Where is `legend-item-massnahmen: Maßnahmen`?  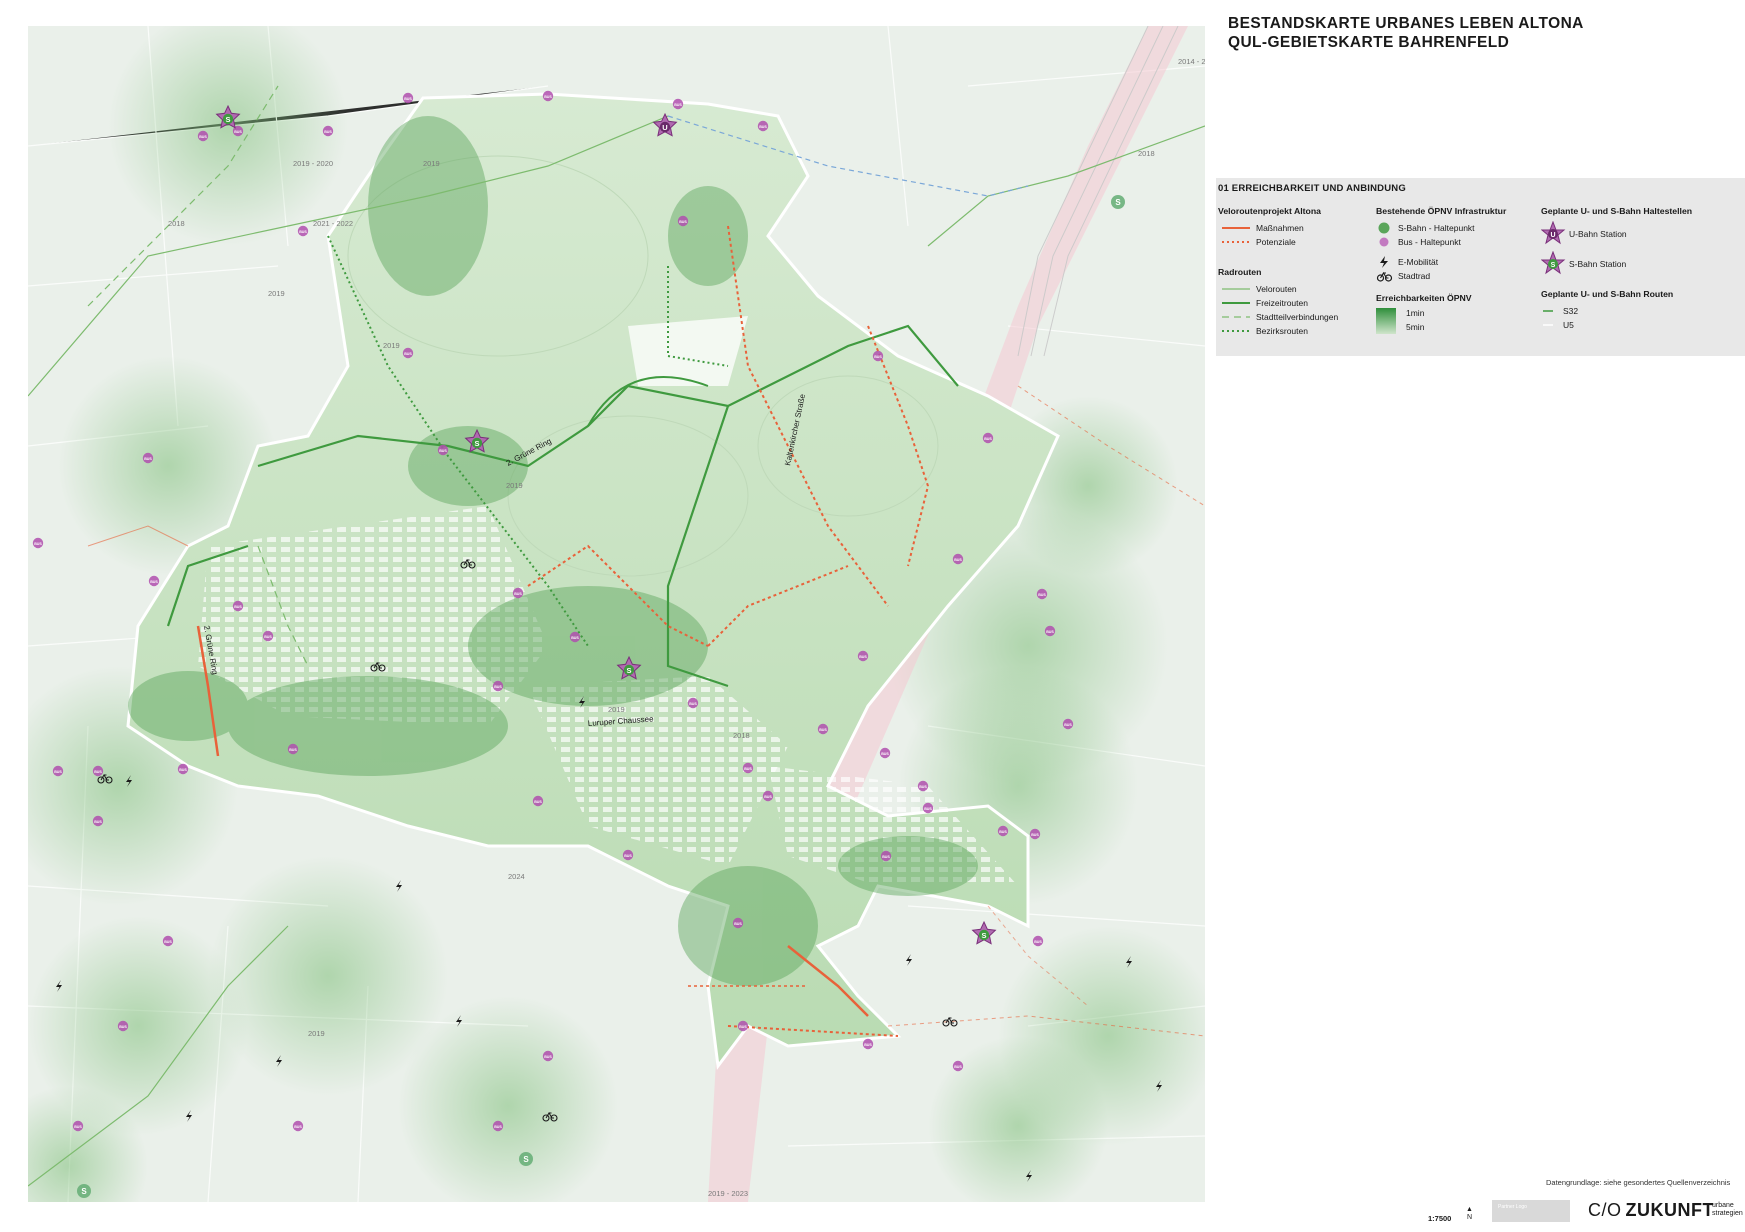
legend-item-massnahmen: Maßnahmen is located at coordinates (1269, 228).